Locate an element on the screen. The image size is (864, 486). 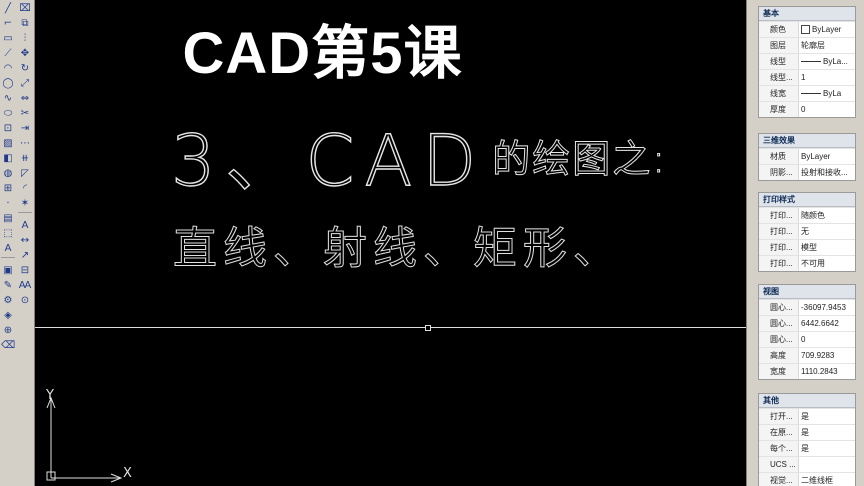
panel-splitter is located at coordinates (751, 243).